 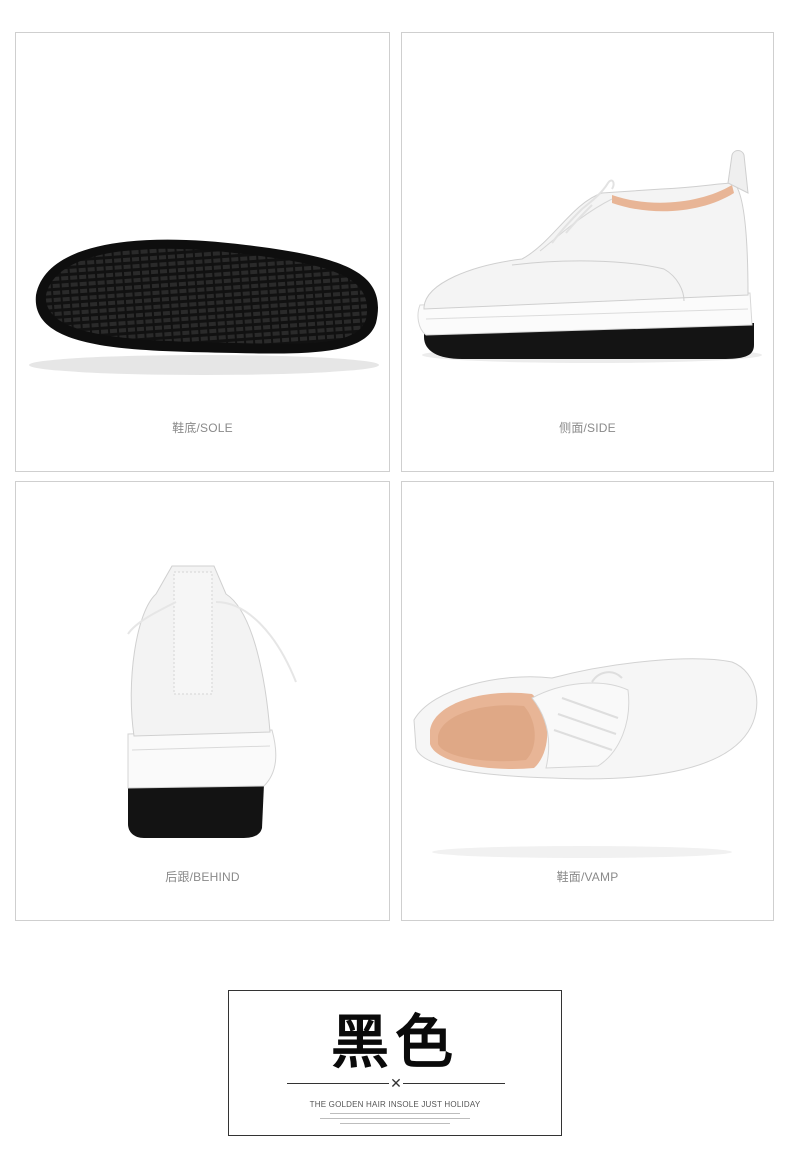 What do you see at coordinates (202, 877) in the screenshot?
I see `behind-caption: 后跟/BEHIND` at bounding box center [202, 877].